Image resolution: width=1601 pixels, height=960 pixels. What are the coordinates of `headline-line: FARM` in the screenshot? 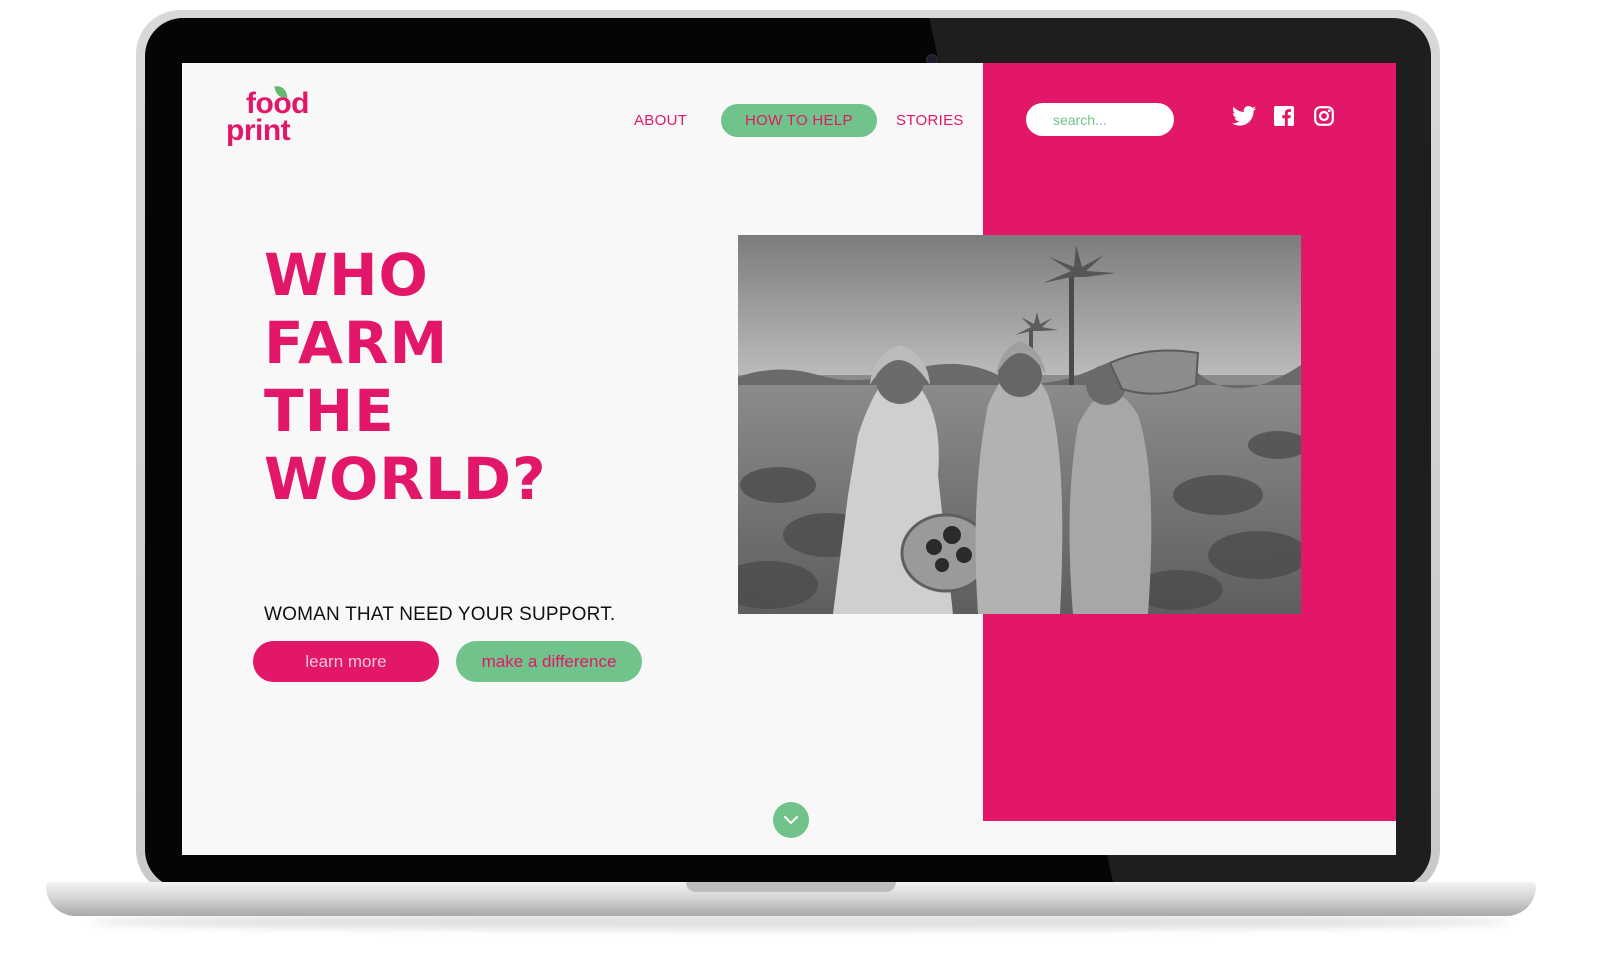 It's located at (356, 343).